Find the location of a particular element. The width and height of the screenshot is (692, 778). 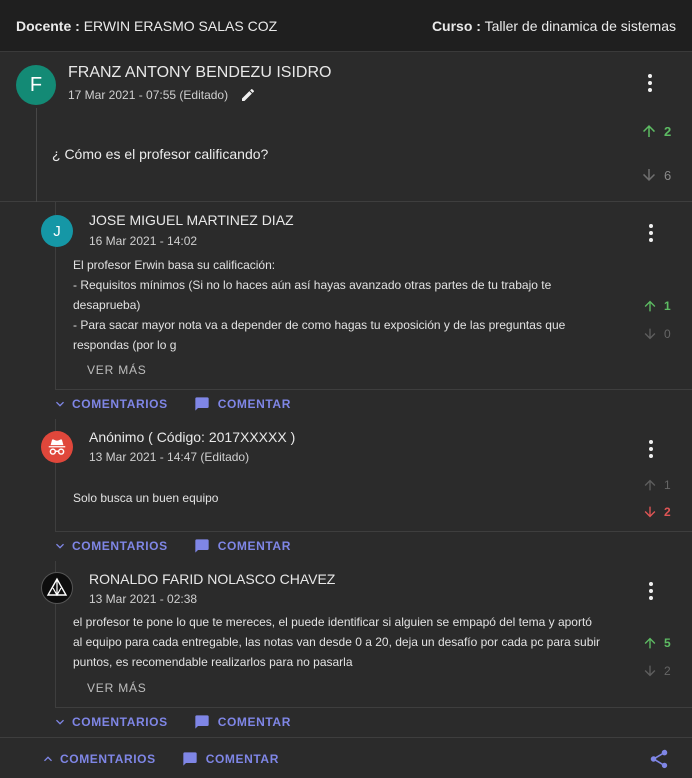

reply-line: desaprueba) is located at coordinates (107, 305).